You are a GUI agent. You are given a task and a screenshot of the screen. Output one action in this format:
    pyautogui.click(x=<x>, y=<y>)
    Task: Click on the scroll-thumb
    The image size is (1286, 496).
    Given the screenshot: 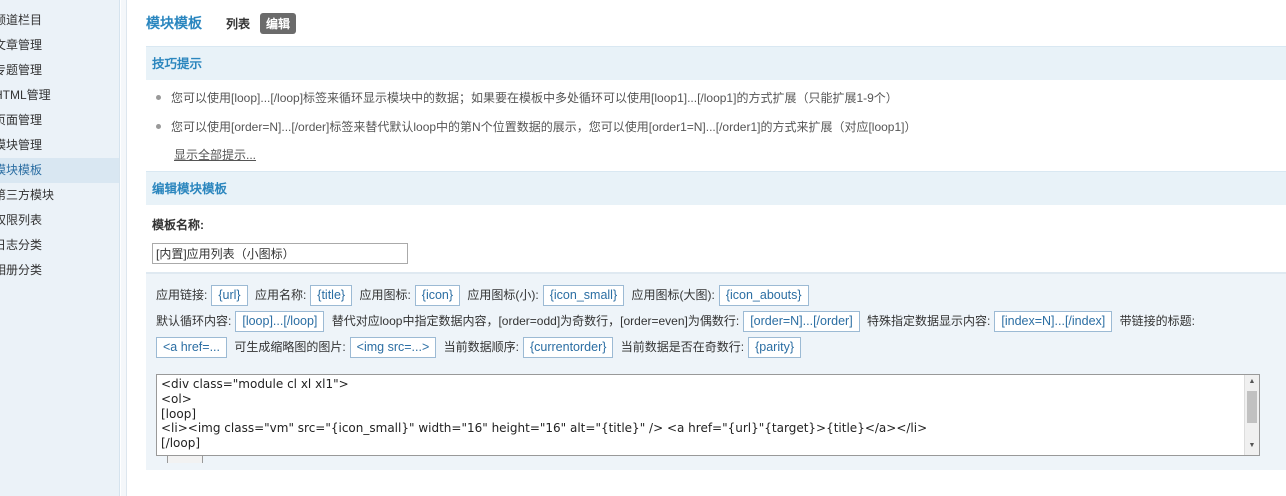 What is the action you would take?
    pyautogui.click(x=1252, y=407)
    